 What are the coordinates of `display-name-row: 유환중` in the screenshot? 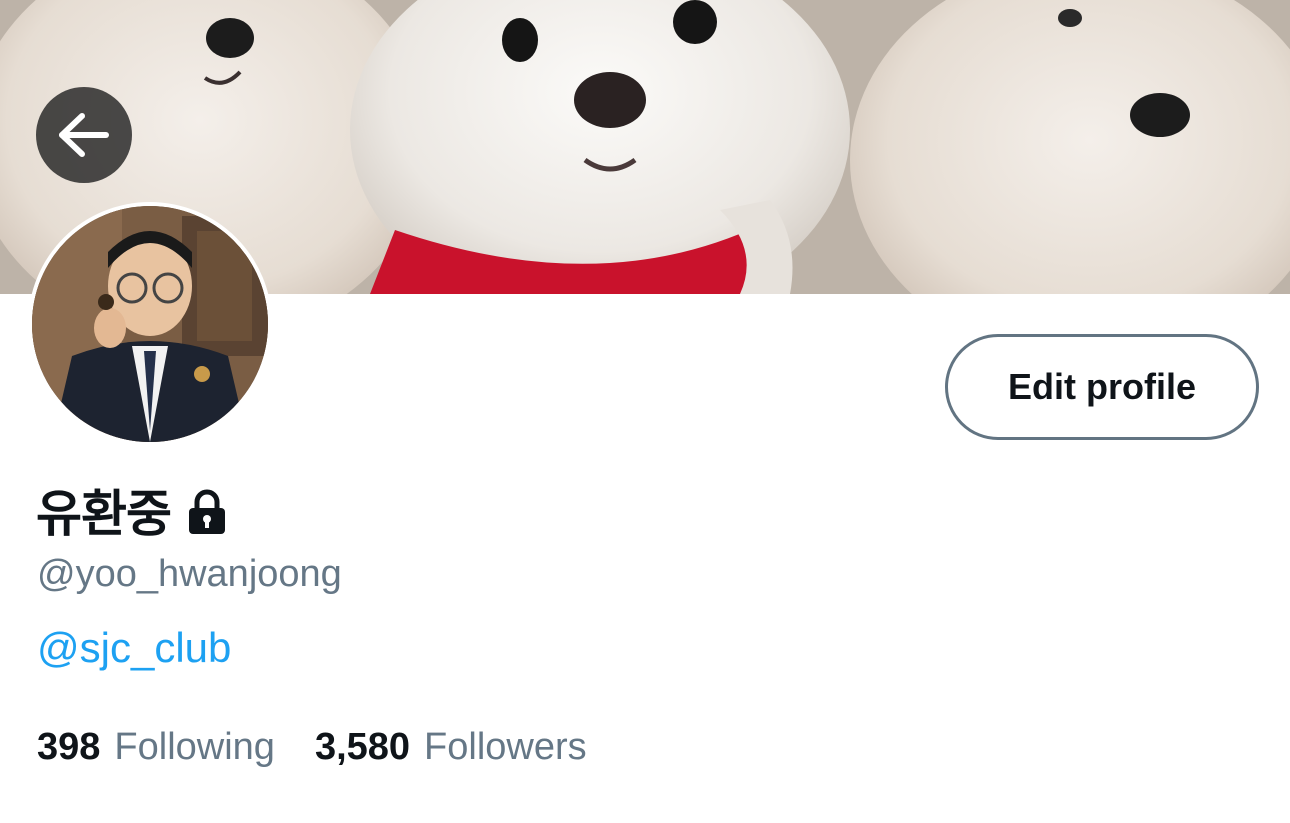 It's located at (133, 510).